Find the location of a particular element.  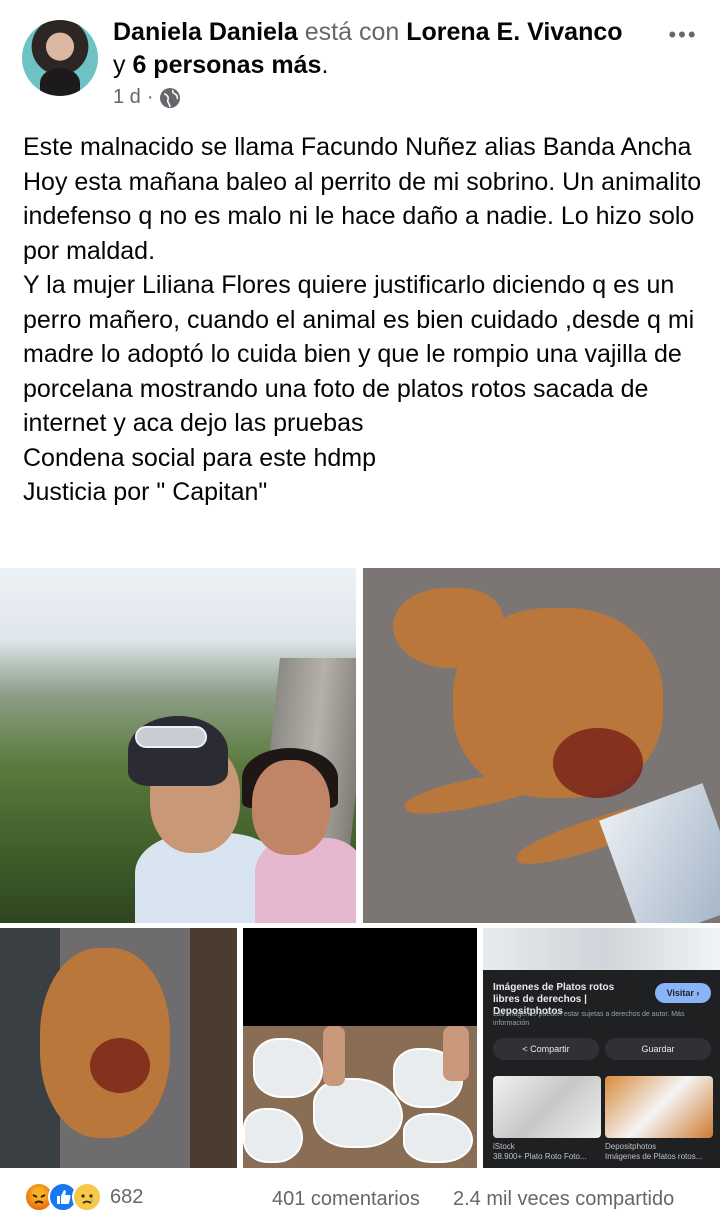

post-paragraph: Justicia por " Capitan" is located at coordinates (145, 492).